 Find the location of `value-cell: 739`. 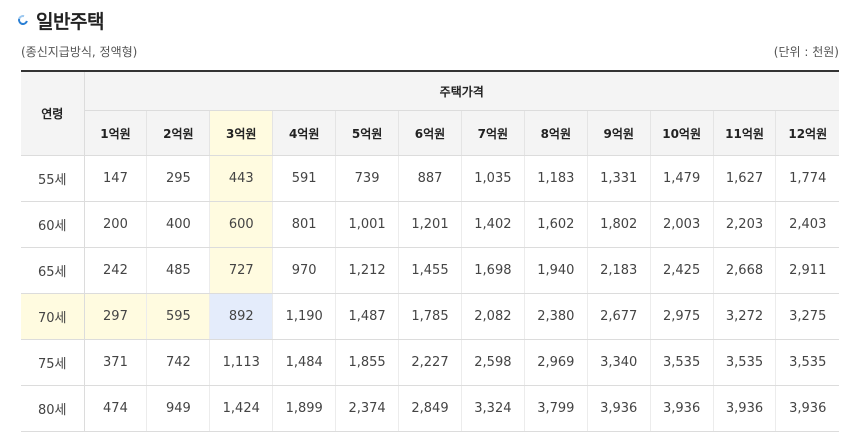

value-cell: 739 is located at coordinates (367, 178).